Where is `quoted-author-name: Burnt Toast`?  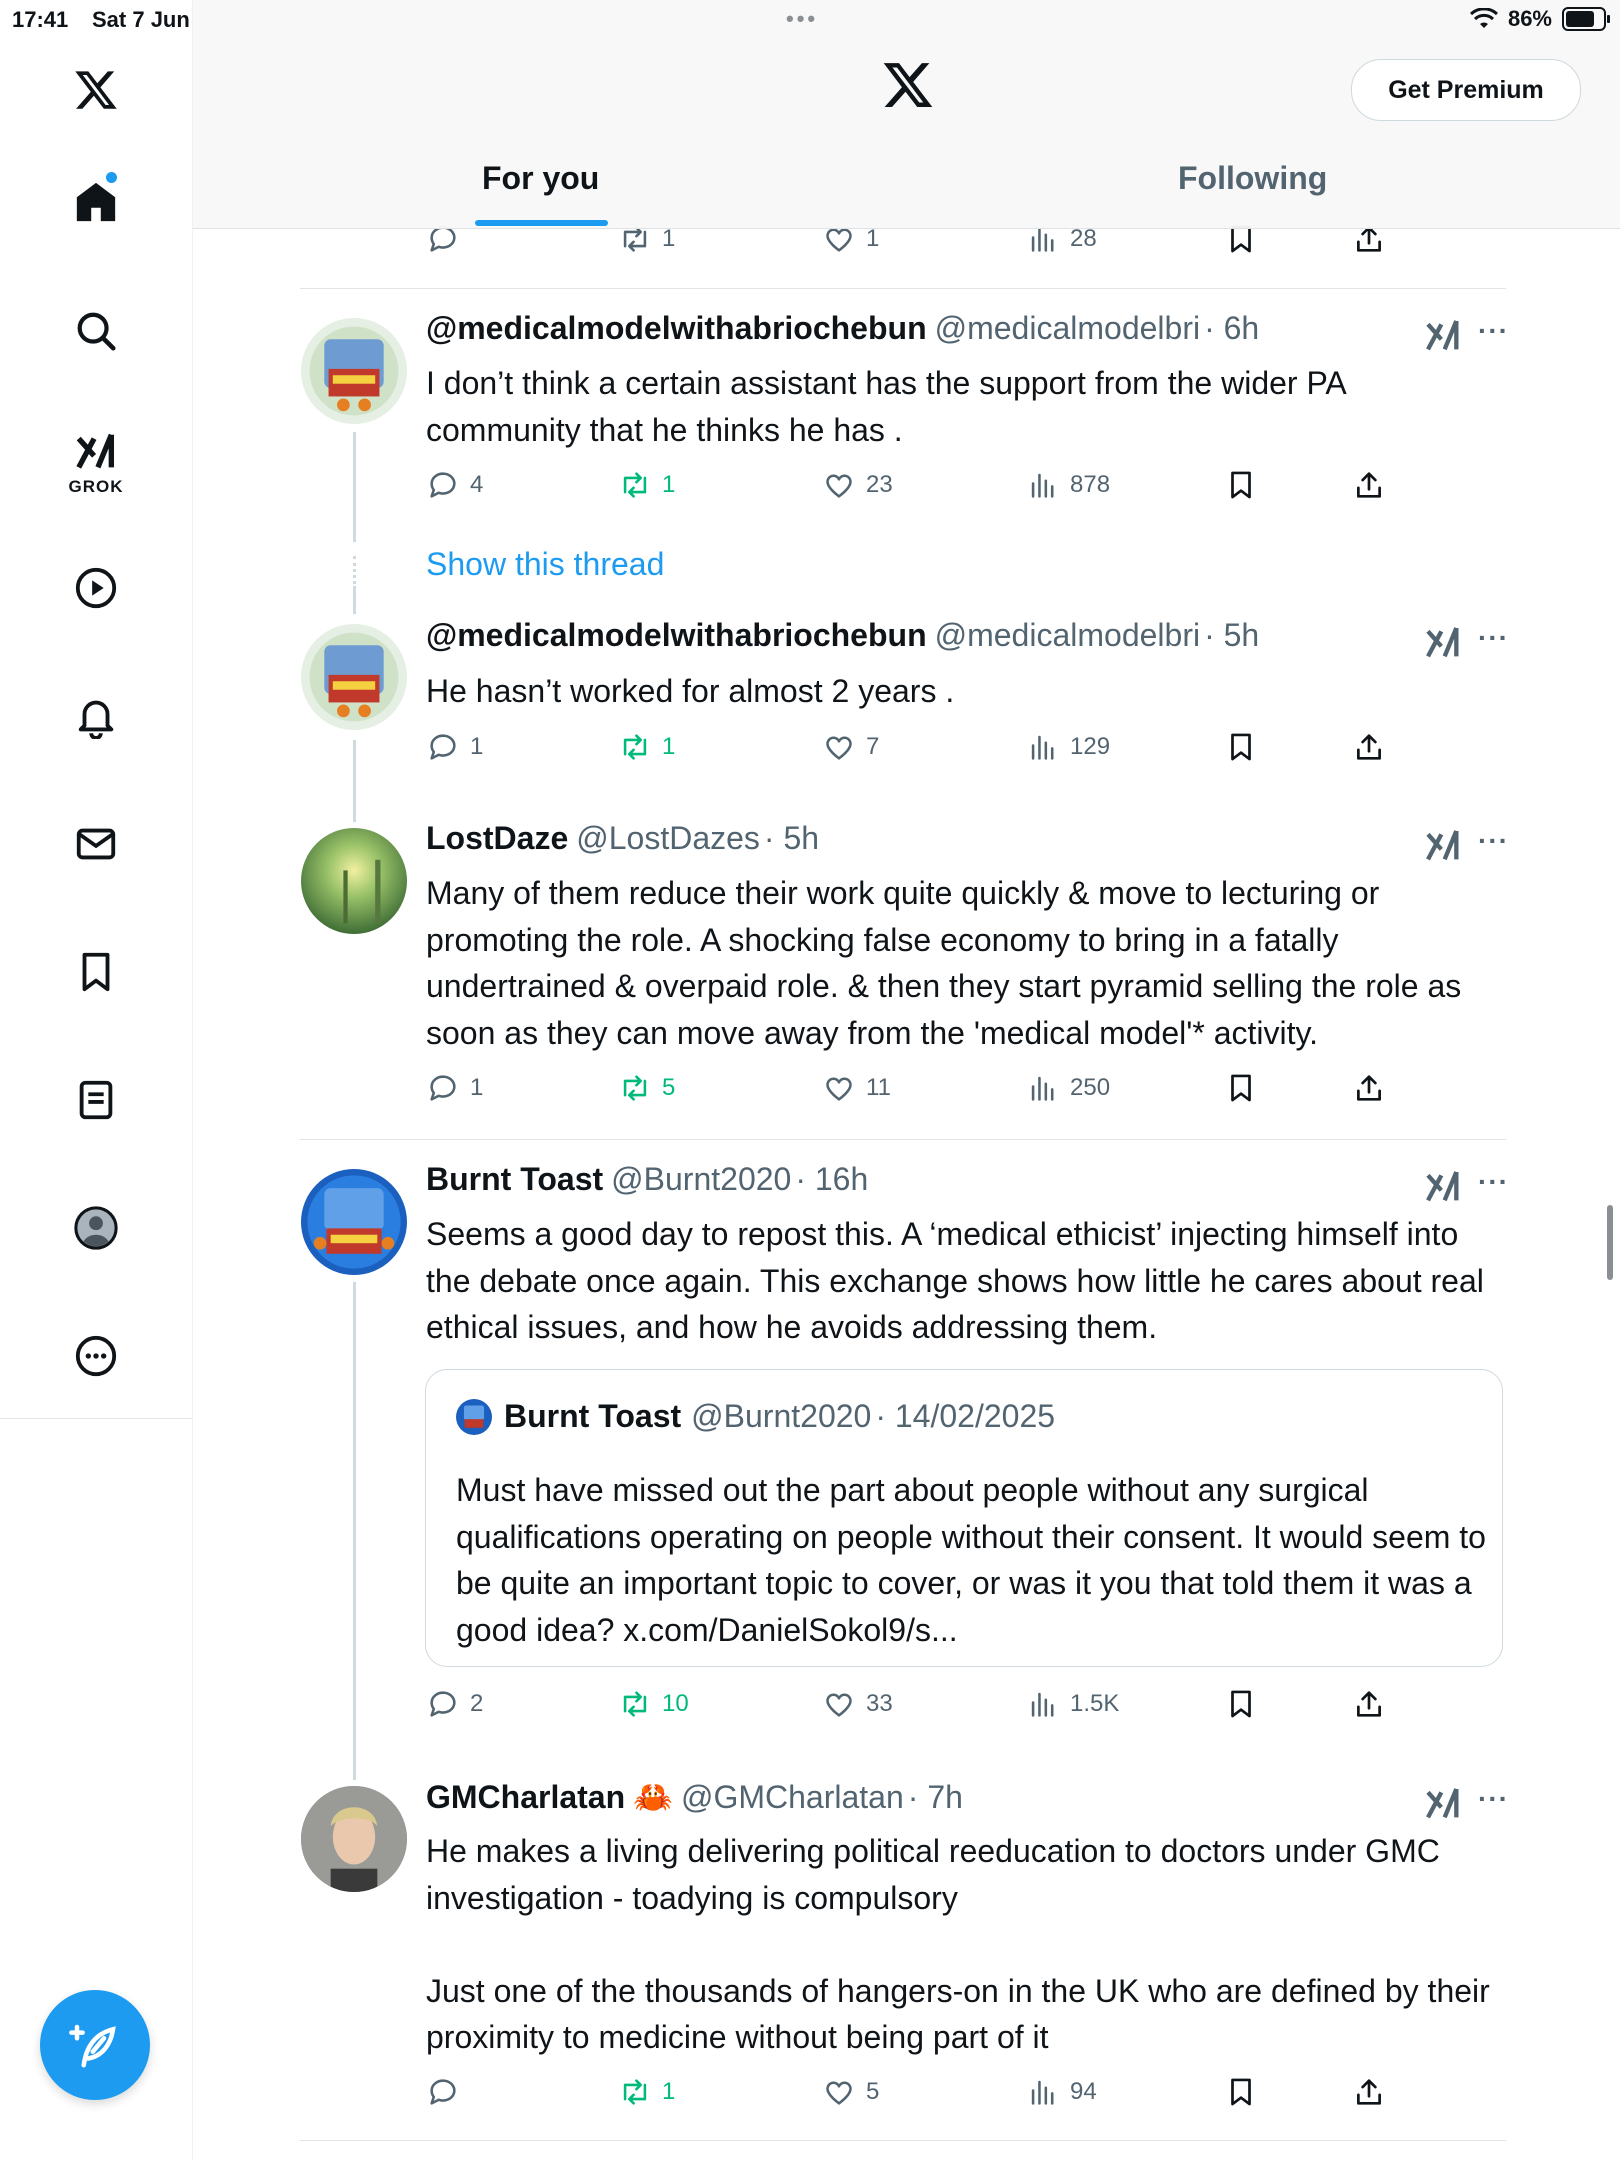 quoted-author-name: Burnt Toast is located at coordinates (593, 1416).